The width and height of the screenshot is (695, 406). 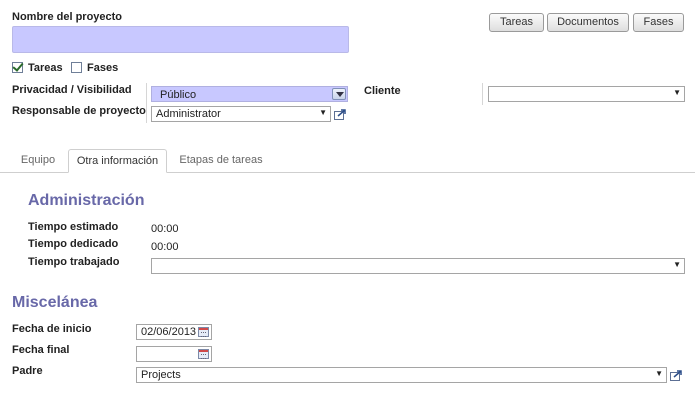 What do you see at coordinates (41, 350) in the screenshot?
I see `end-date-label: Fecha final` at bounding box center [41, 350].